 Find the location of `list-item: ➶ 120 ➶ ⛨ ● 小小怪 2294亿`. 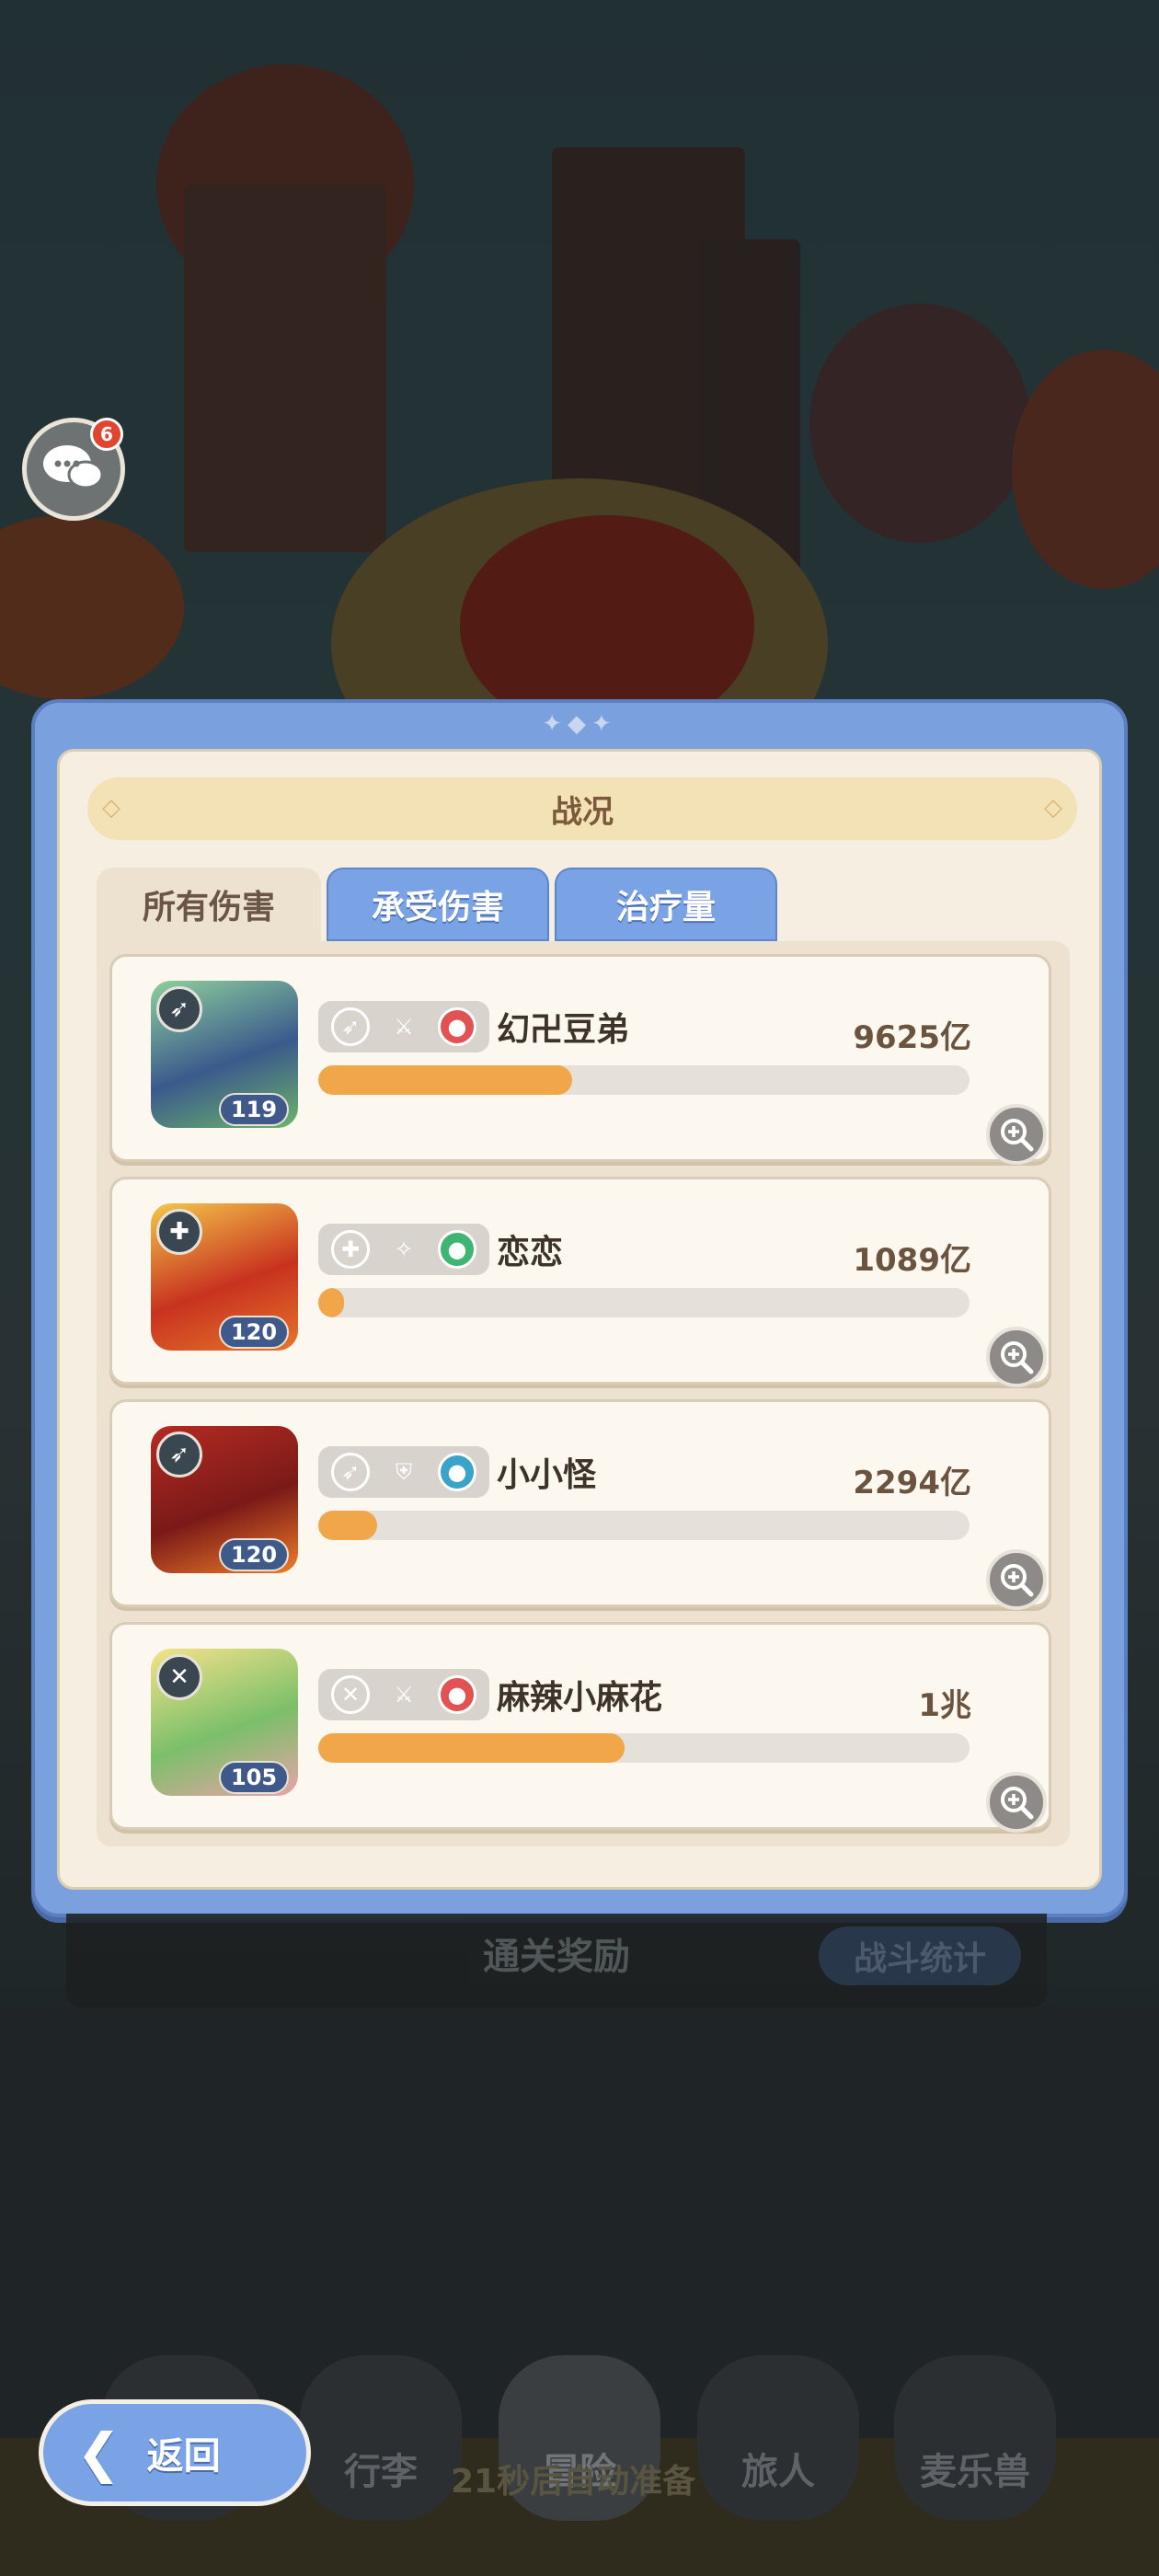

list-item: ➶ 120 ➶ ⛨ ● 小小怪 2294亿 is located at coordinates (580, 1504).